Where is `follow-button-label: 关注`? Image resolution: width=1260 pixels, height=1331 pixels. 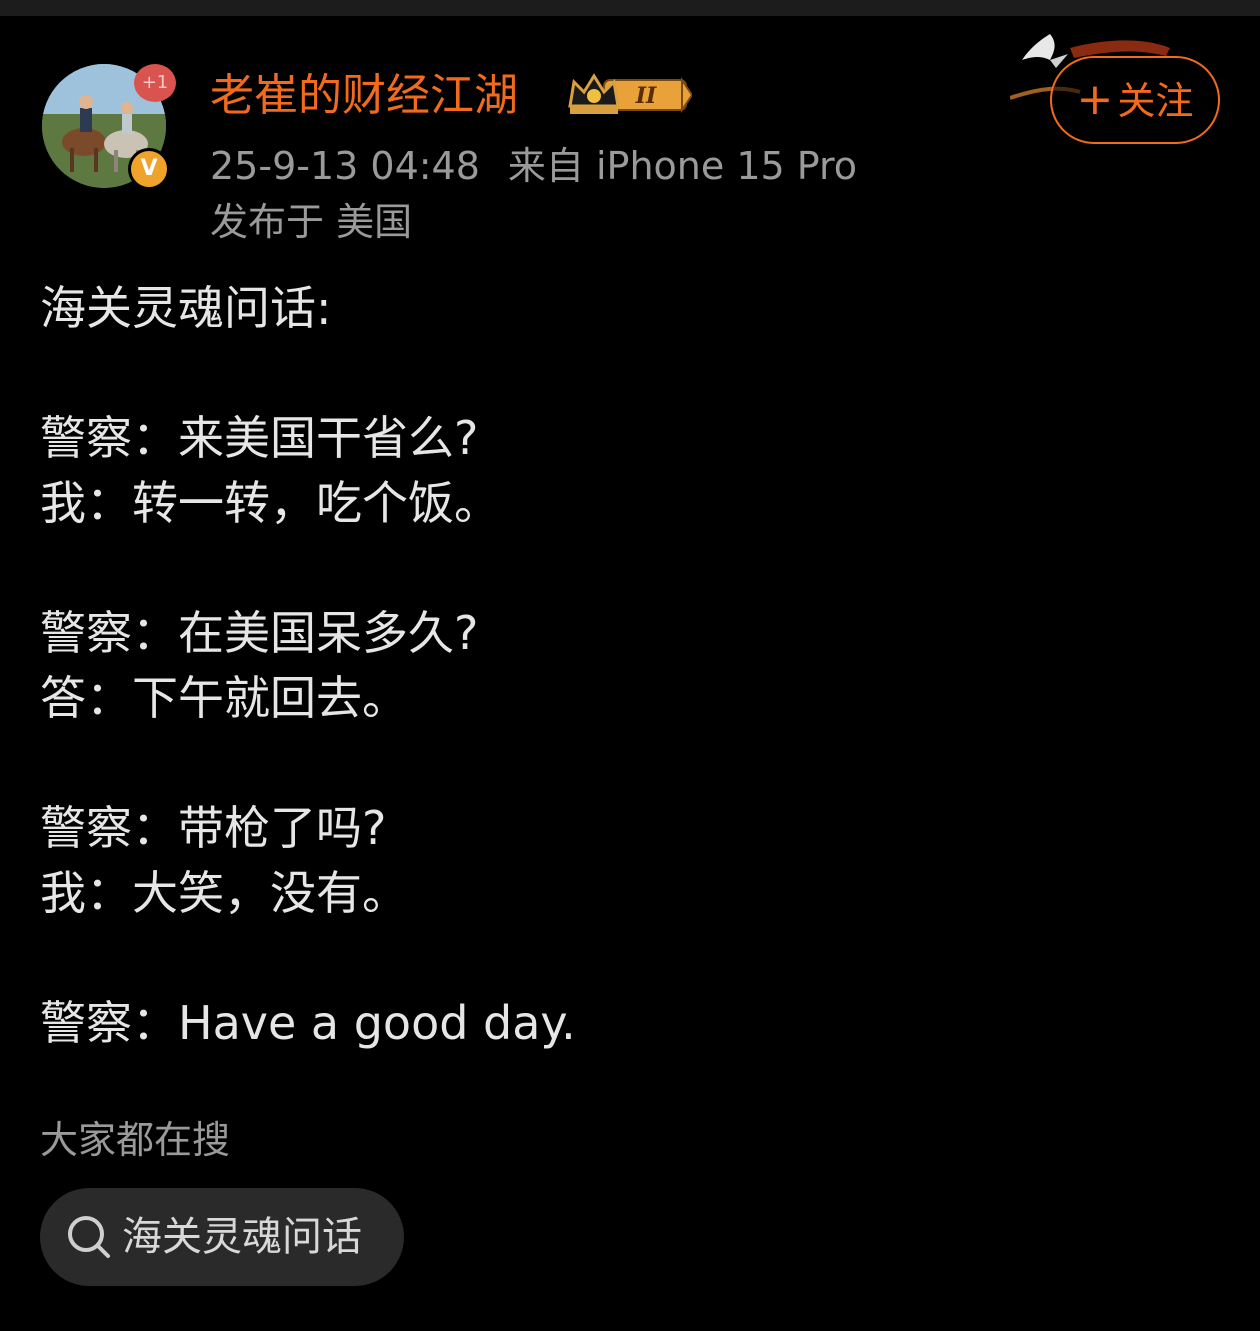 follow-button-label: 关注 is located at coordinates (1155, 101).